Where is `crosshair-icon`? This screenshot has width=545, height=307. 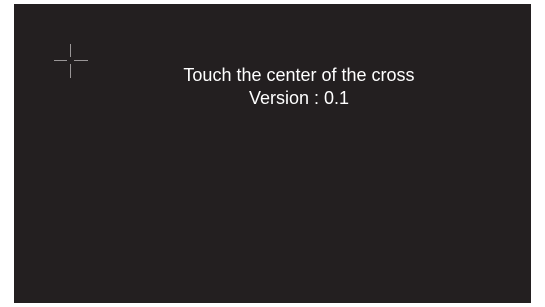 crosshair-icon is located at coordinates (71, 61).